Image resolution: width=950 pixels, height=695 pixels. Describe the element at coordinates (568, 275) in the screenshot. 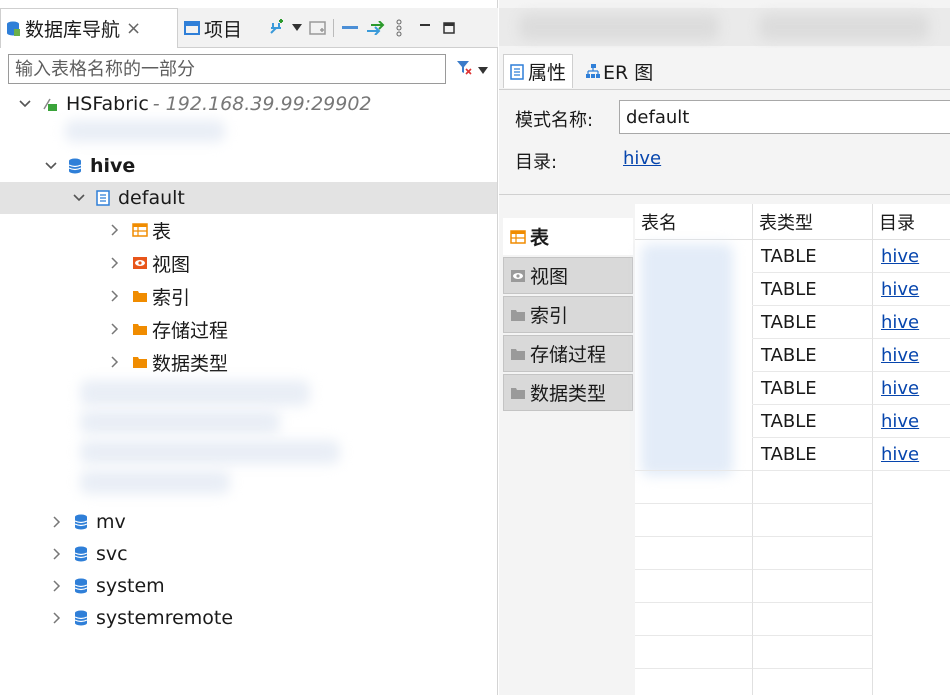

I see `side-tab-views: 视图` at that location.